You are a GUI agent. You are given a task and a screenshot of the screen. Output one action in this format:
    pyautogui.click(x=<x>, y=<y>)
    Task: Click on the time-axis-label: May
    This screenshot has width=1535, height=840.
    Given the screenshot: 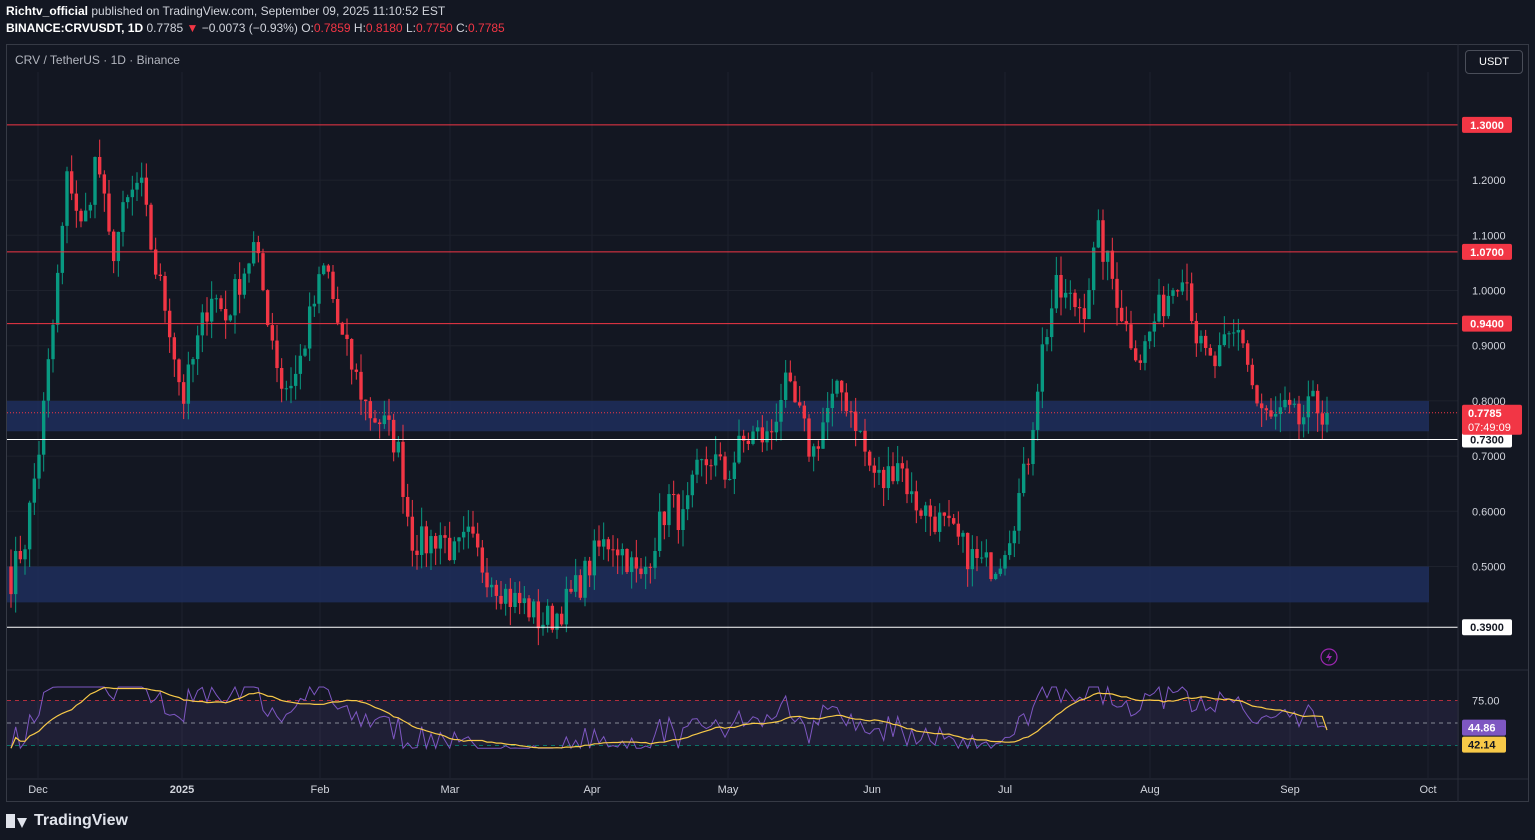 What is the action you would take?
    pyautogui.click(x=728, y=790)
    